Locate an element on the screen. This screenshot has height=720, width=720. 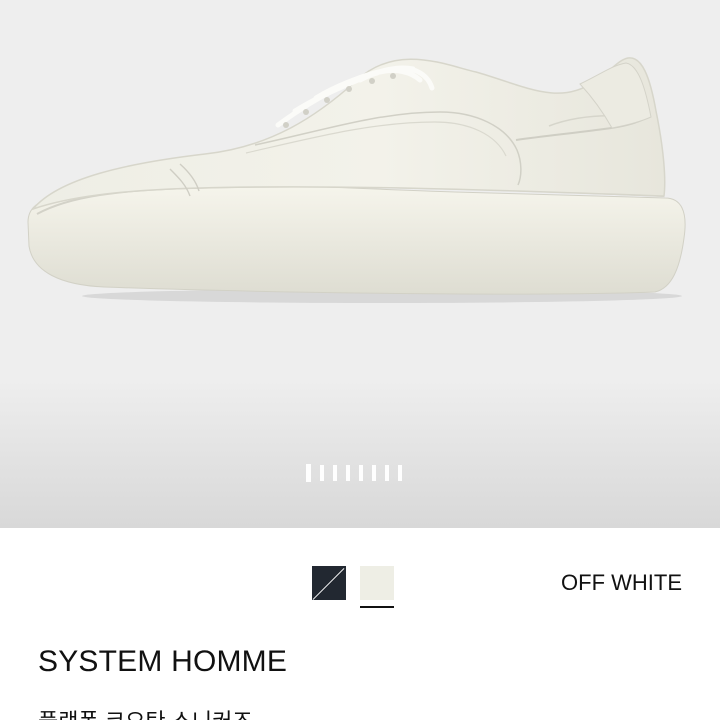
color-swatches is located at coordinates (353, 587).